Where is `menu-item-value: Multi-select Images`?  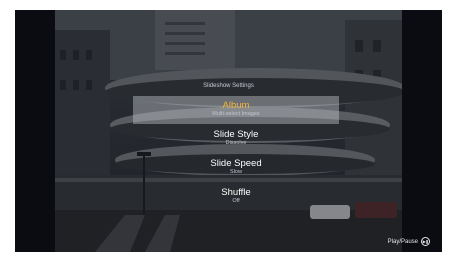 menu-item-value: Multi-select Images is located at coordinates (236, 114).